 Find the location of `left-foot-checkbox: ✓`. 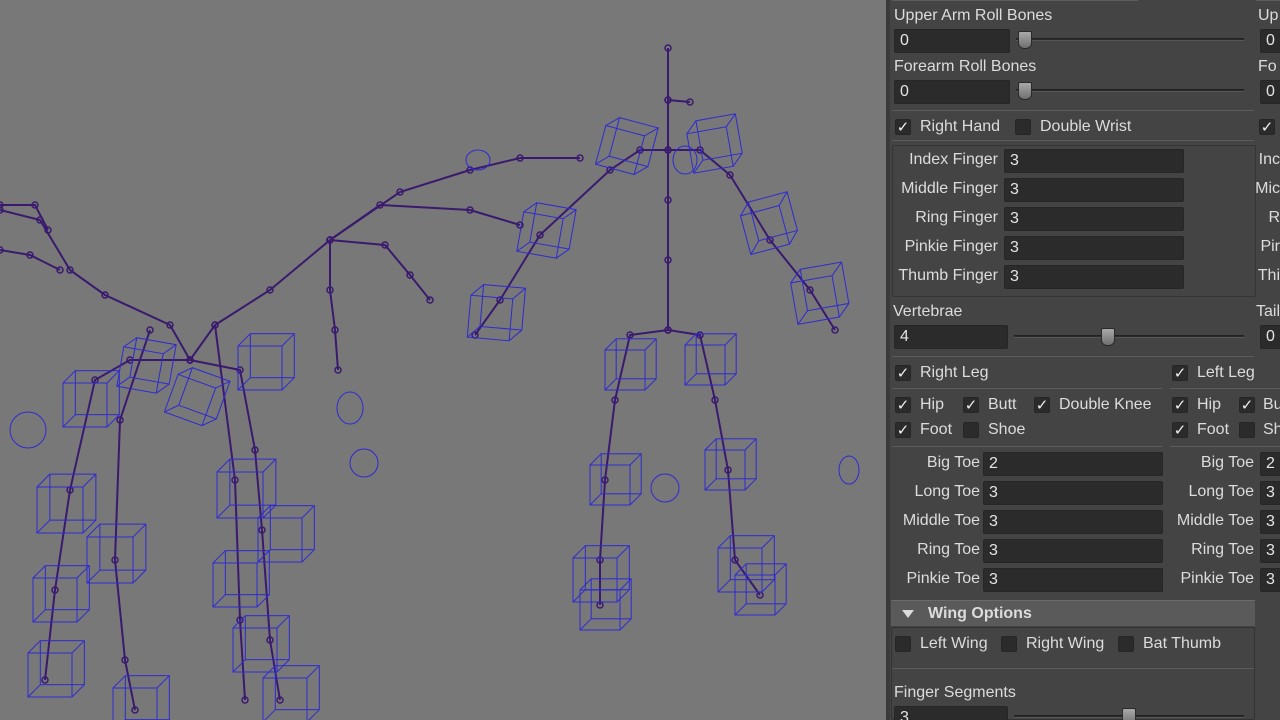

left-foot-checkbox: ✓ is located at coordinates (1180, 430).